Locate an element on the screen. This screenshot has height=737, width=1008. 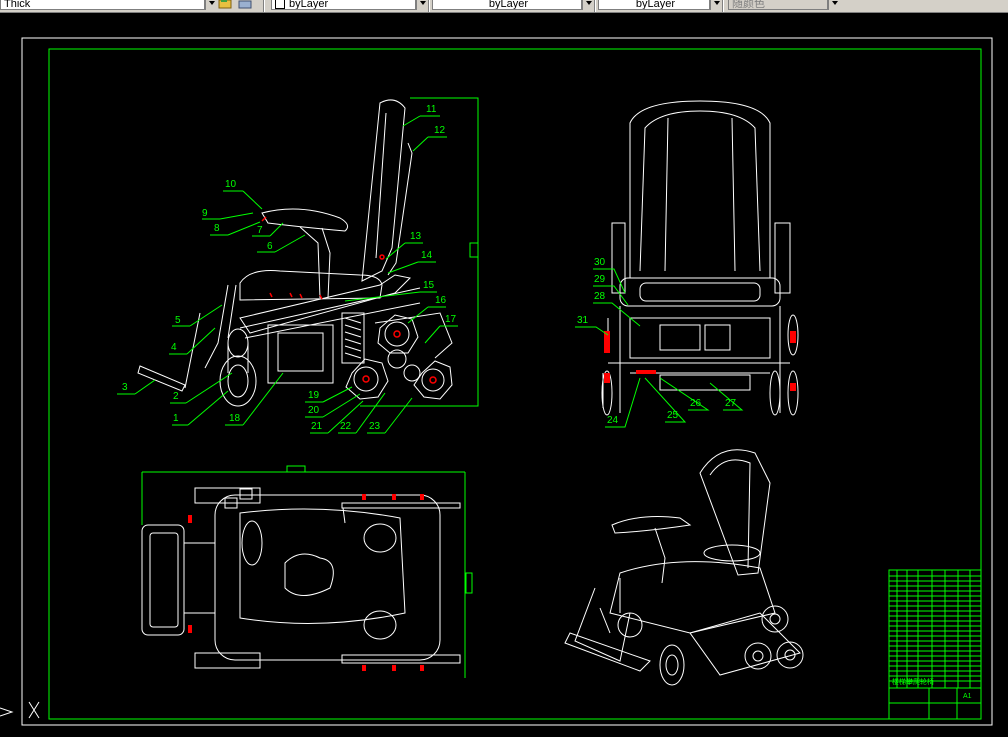
isometric-view is located at coordinates (684, 567).